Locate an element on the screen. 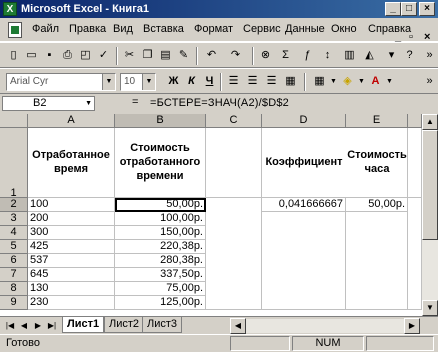  redo-icon: ↷ is located at coordinates (235, 55).